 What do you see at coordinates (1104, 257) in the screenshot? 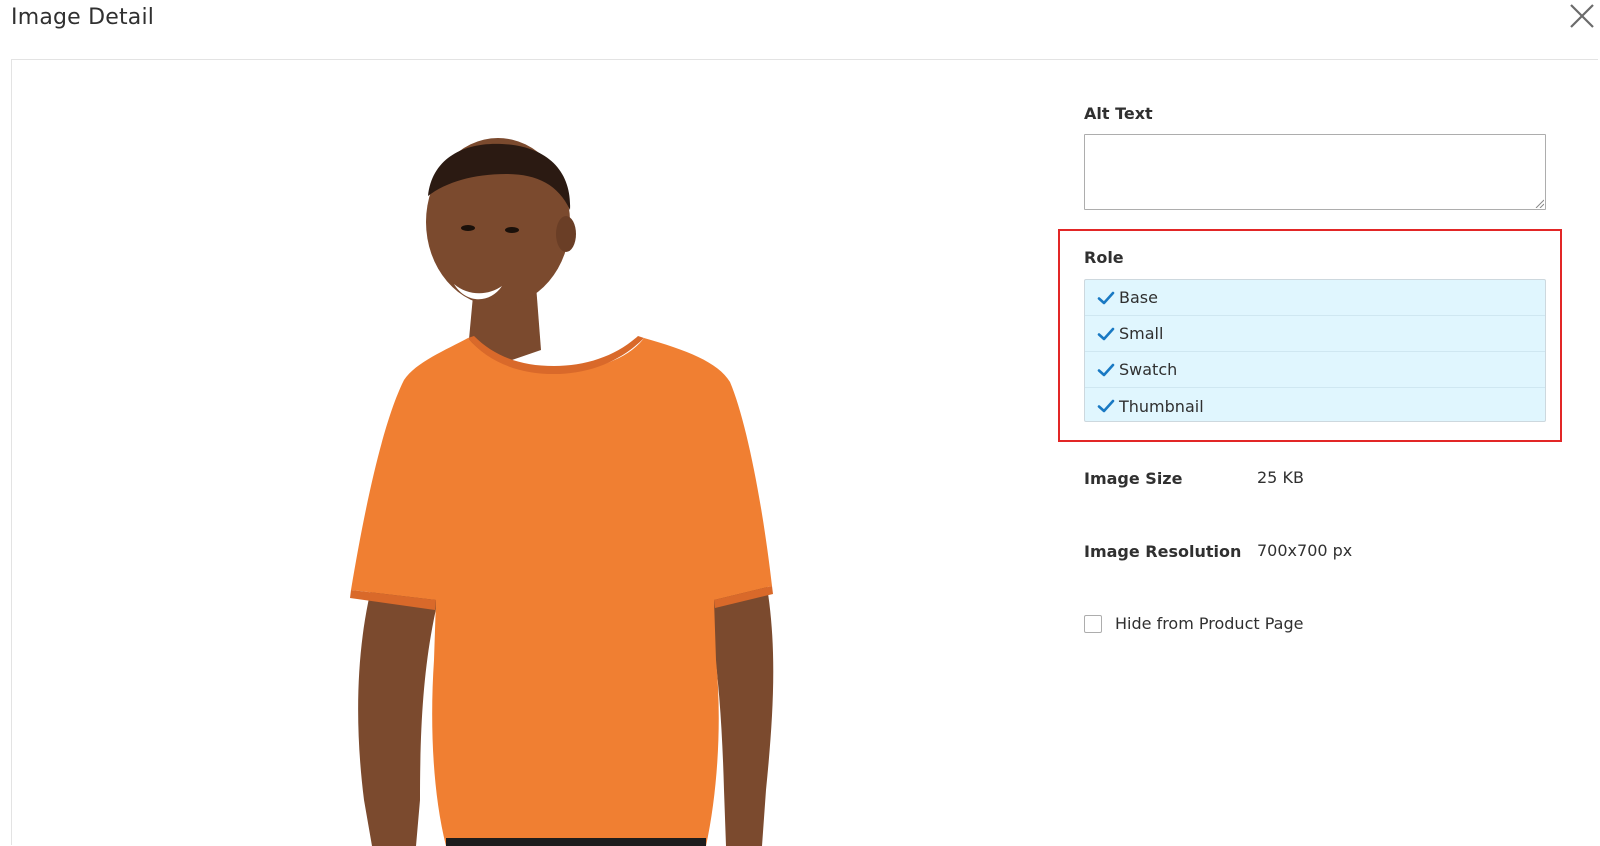
I see `role-label: Role` at bounding box center [1104, 257].